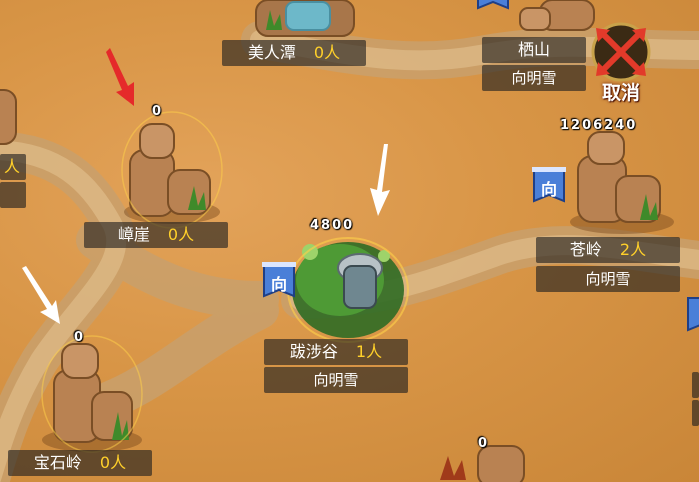 The width and height of the screenshot is (699, 482). I want to click on node-label-left-edge: 人, so click(13, 167).